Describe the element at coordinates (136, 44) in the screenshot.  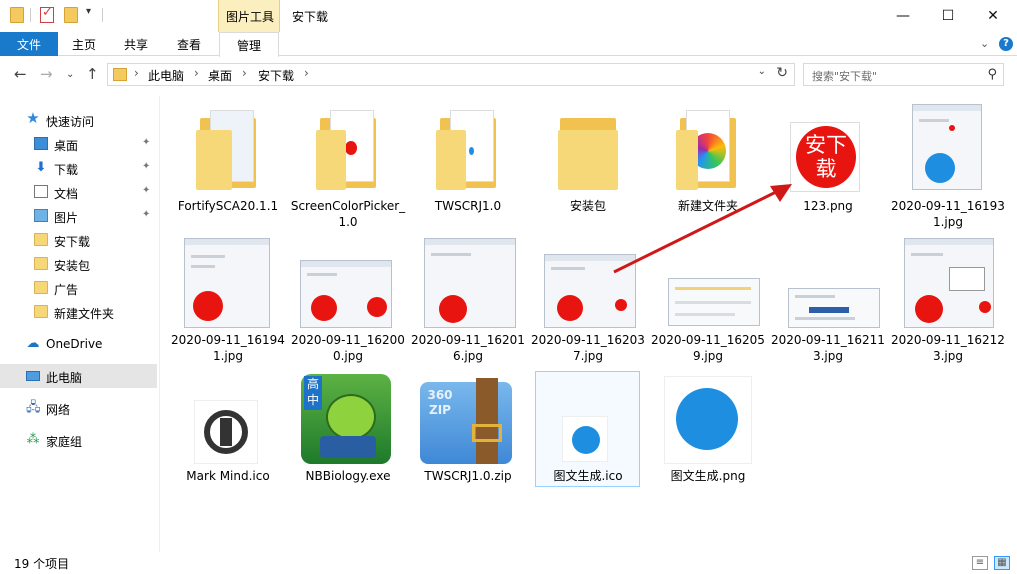
I see `tab-share: 共享` at that location.